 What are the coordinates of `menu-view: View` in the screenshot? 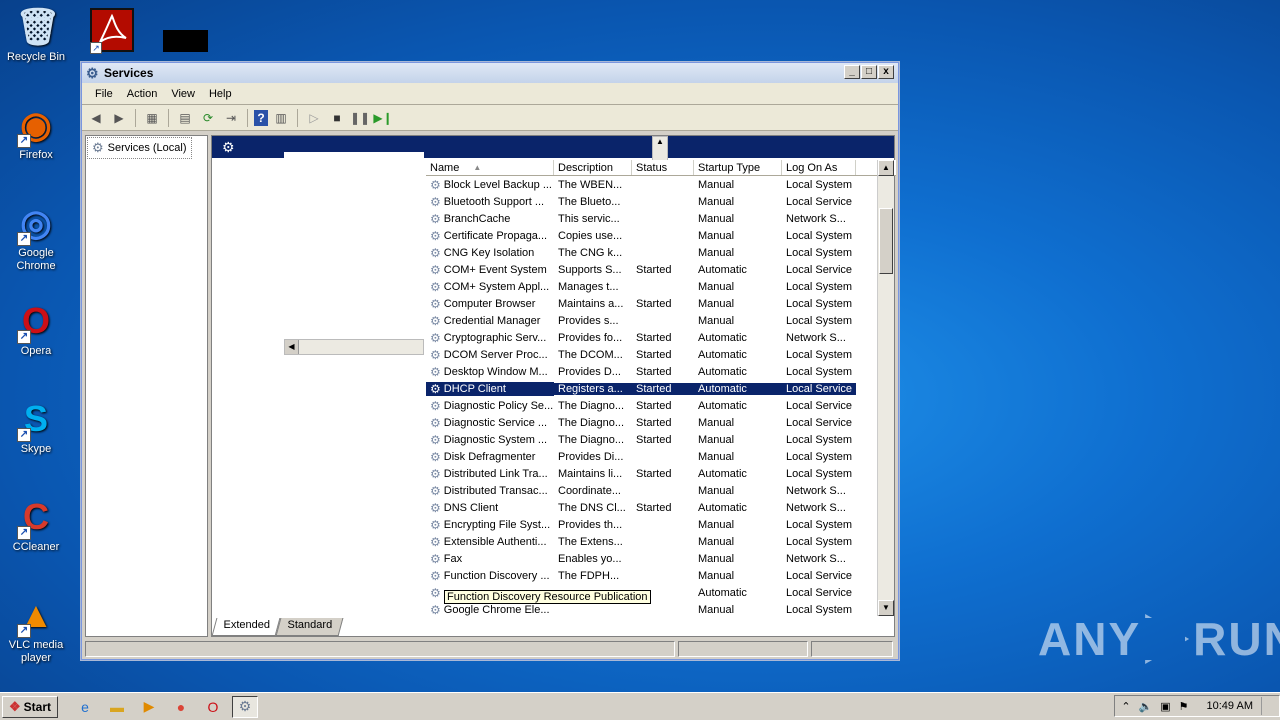 It's located at (183, 94).